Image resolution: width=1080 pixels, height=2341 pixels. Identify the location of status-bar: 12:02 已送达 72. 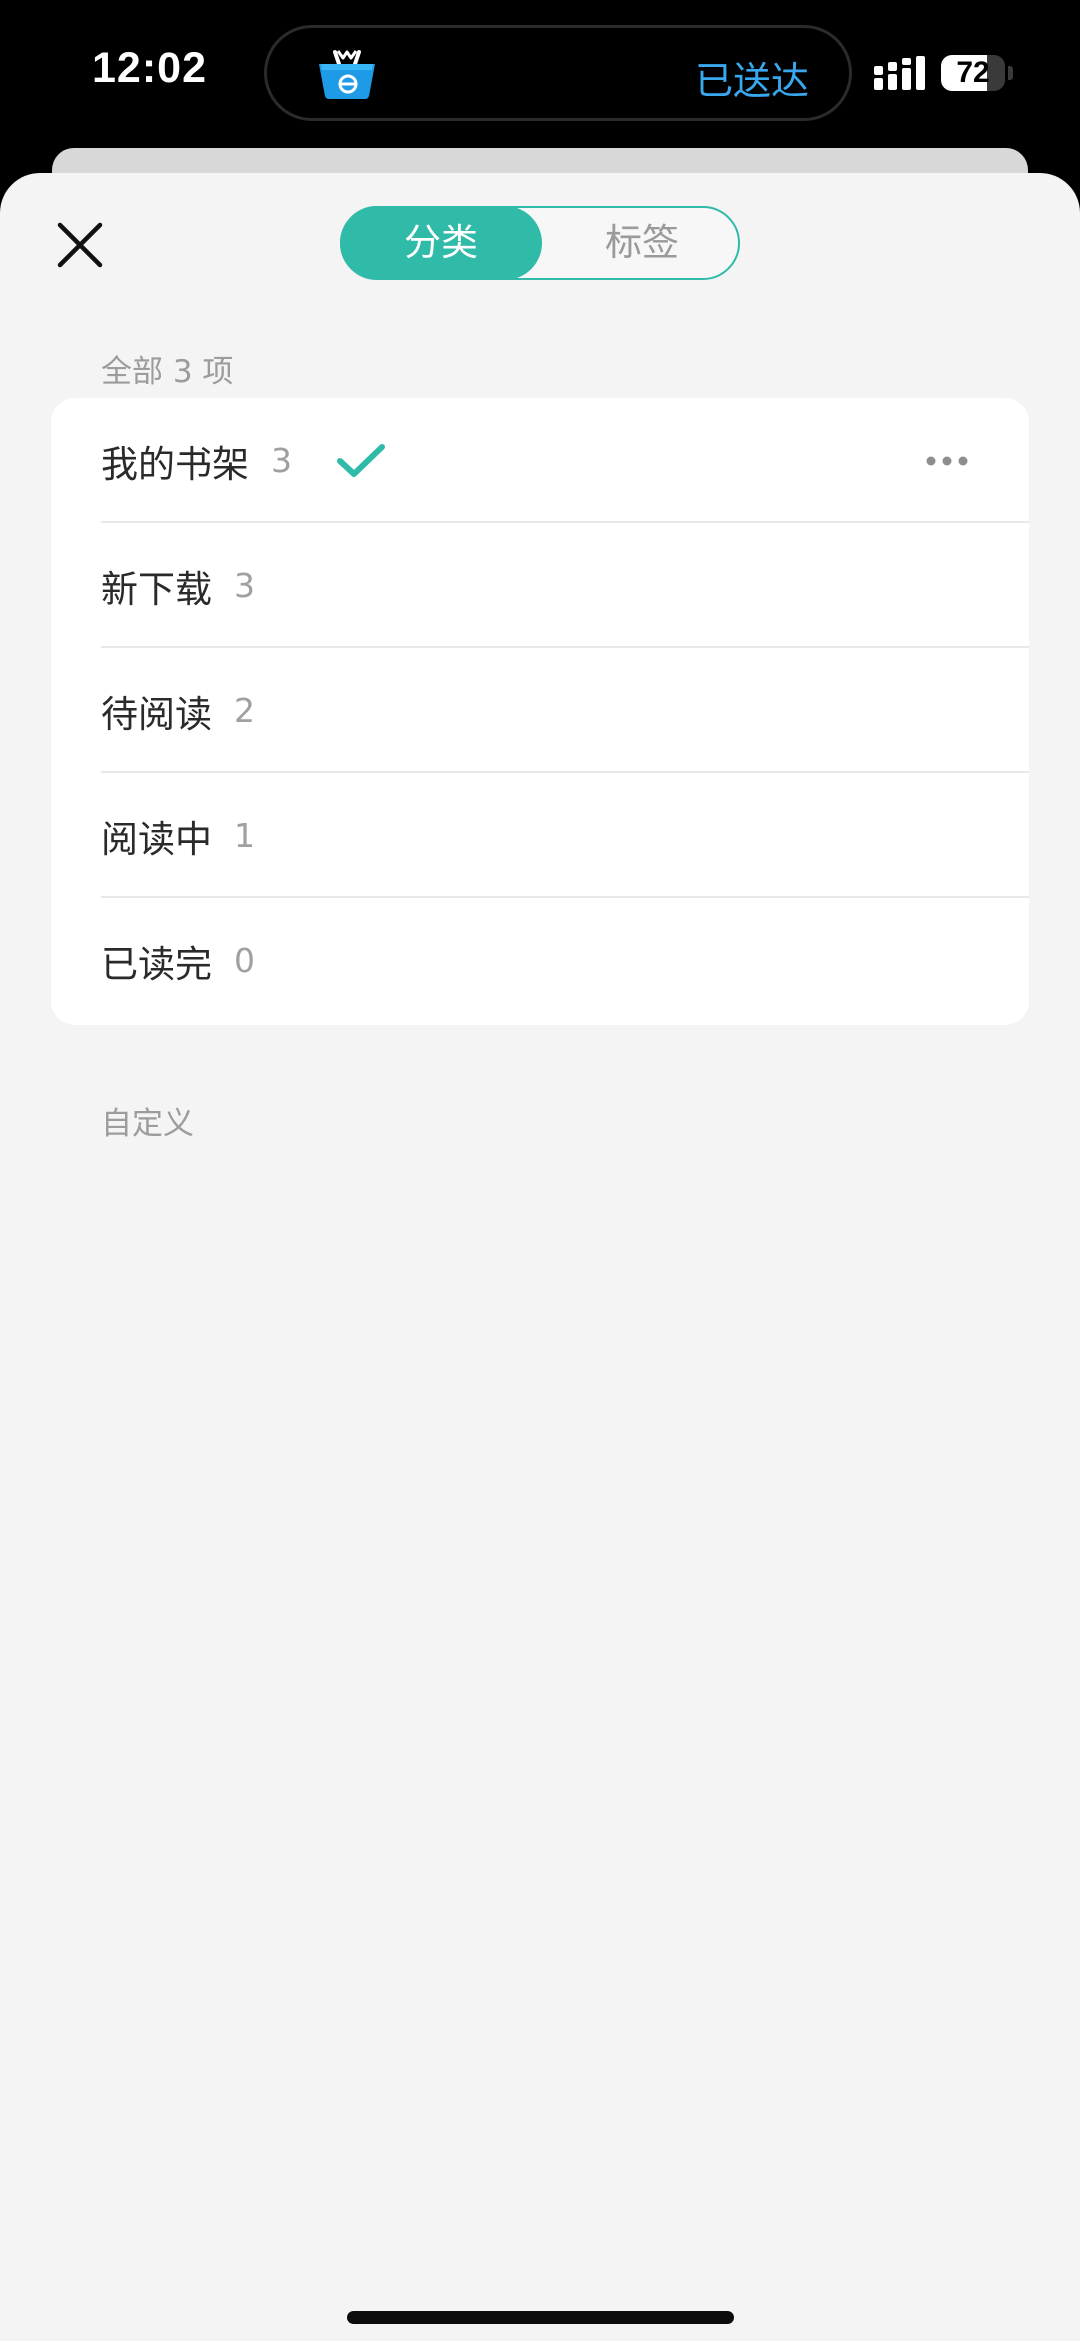
(540, 75).